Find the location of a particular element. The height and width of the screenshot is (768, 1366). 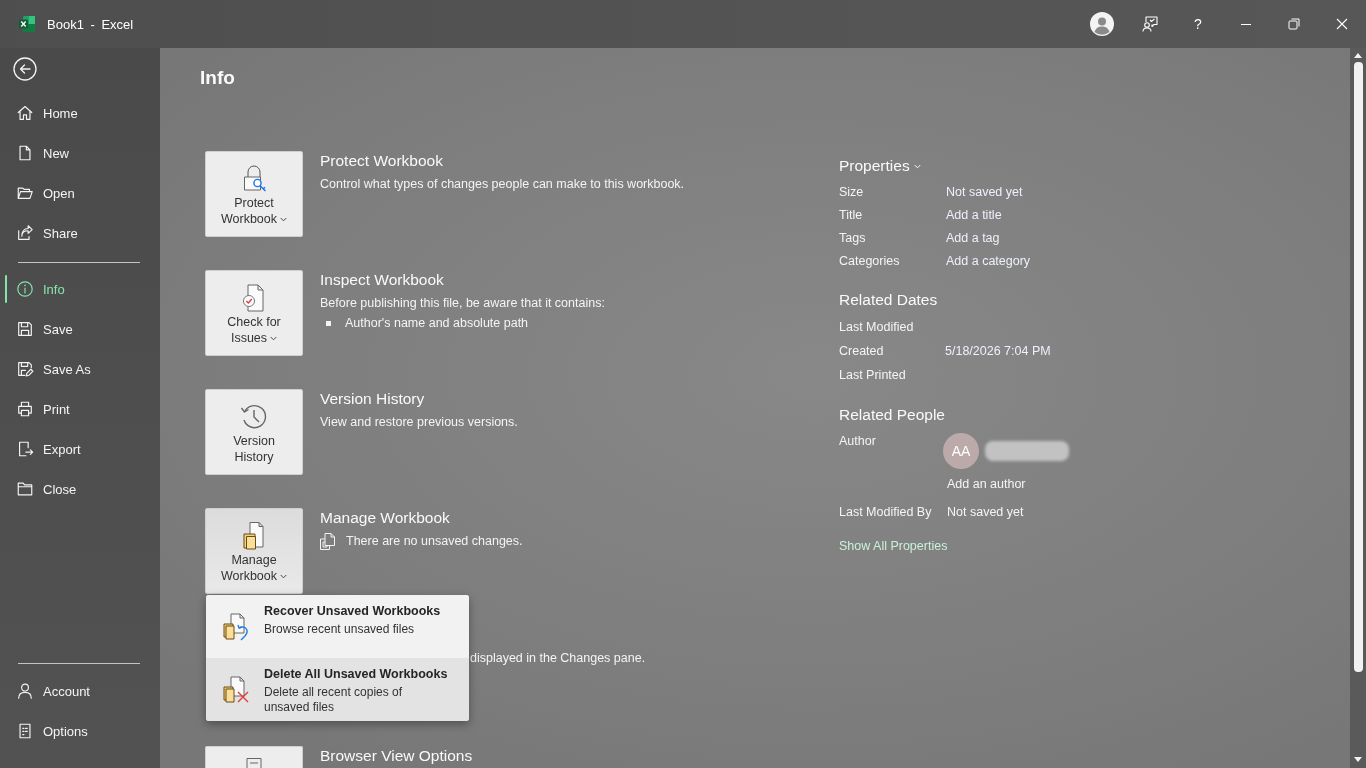

open-folder-icon is located at coordinates (25, 193).